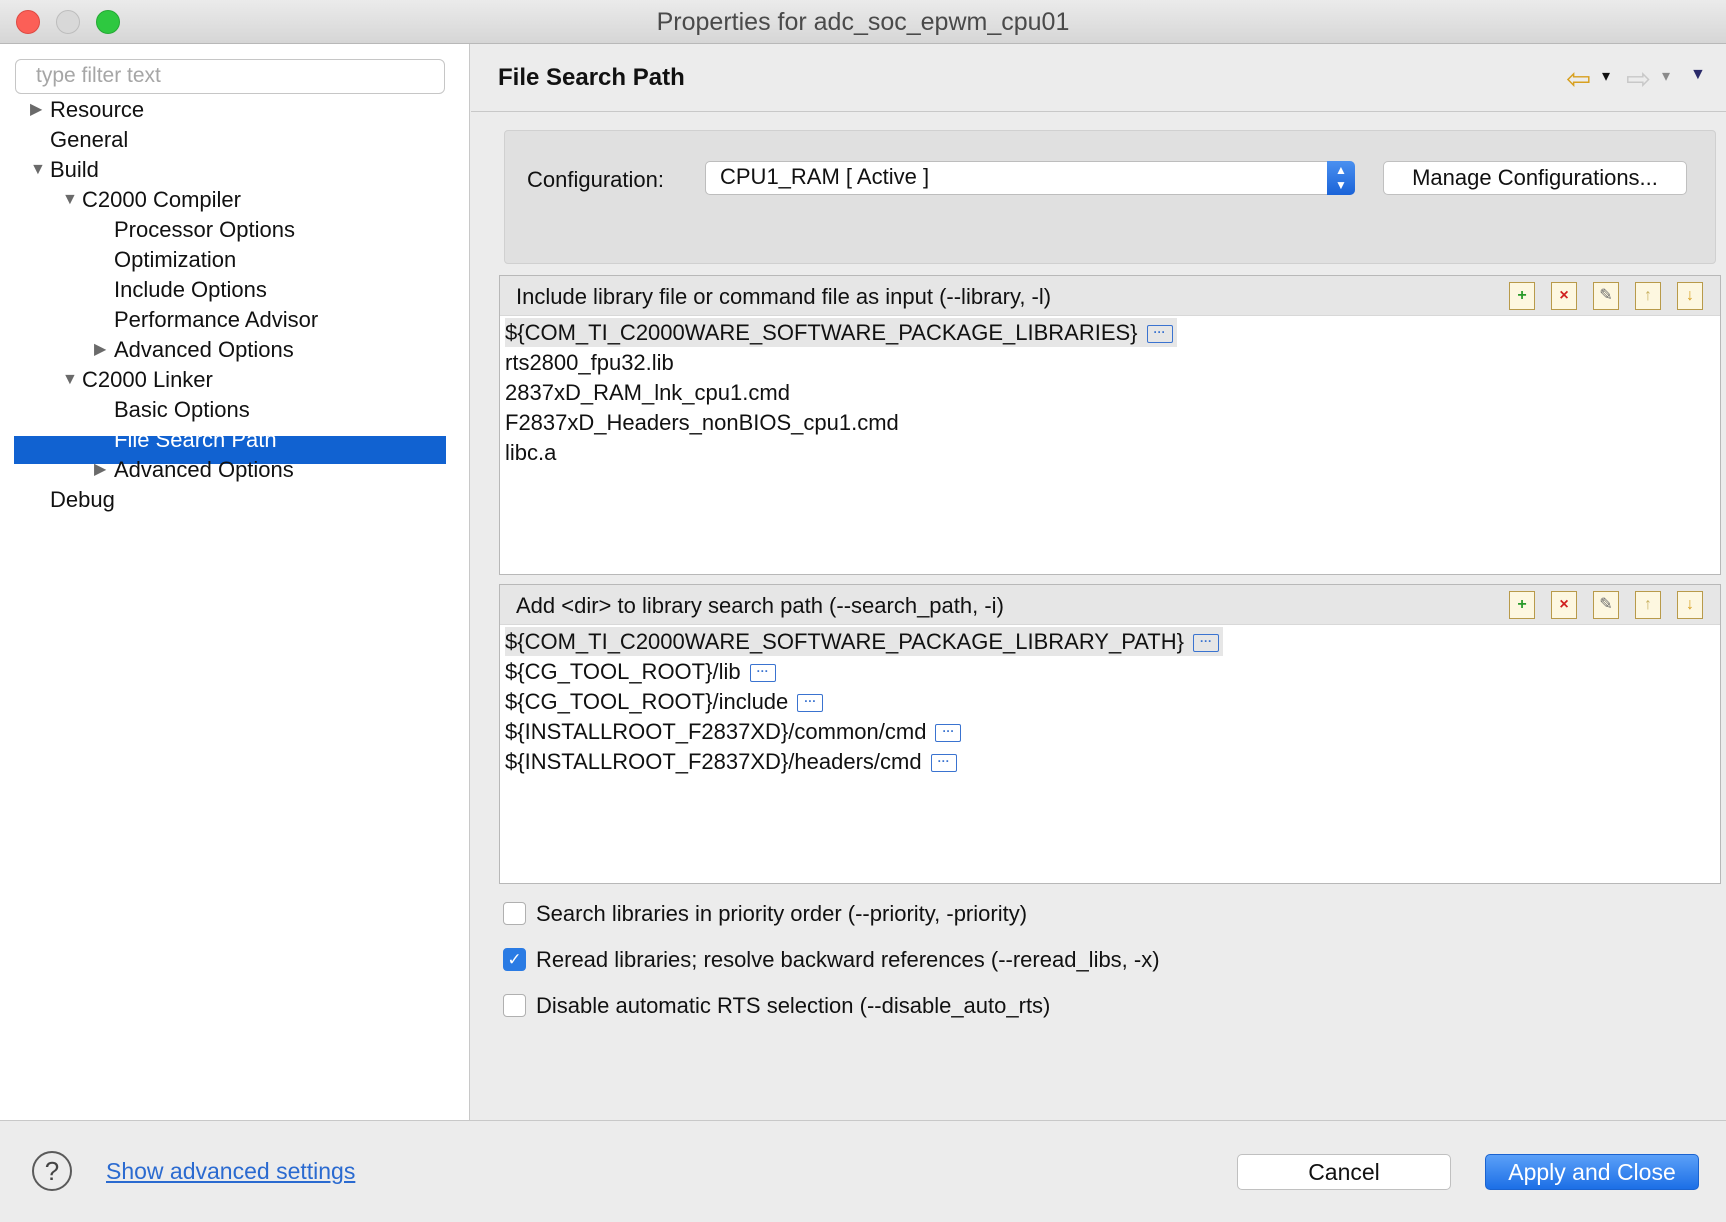  Describe the element at coordinates (1578, 79) in the screenshot. I see `back-arrow-icon: ⇦` at that location.